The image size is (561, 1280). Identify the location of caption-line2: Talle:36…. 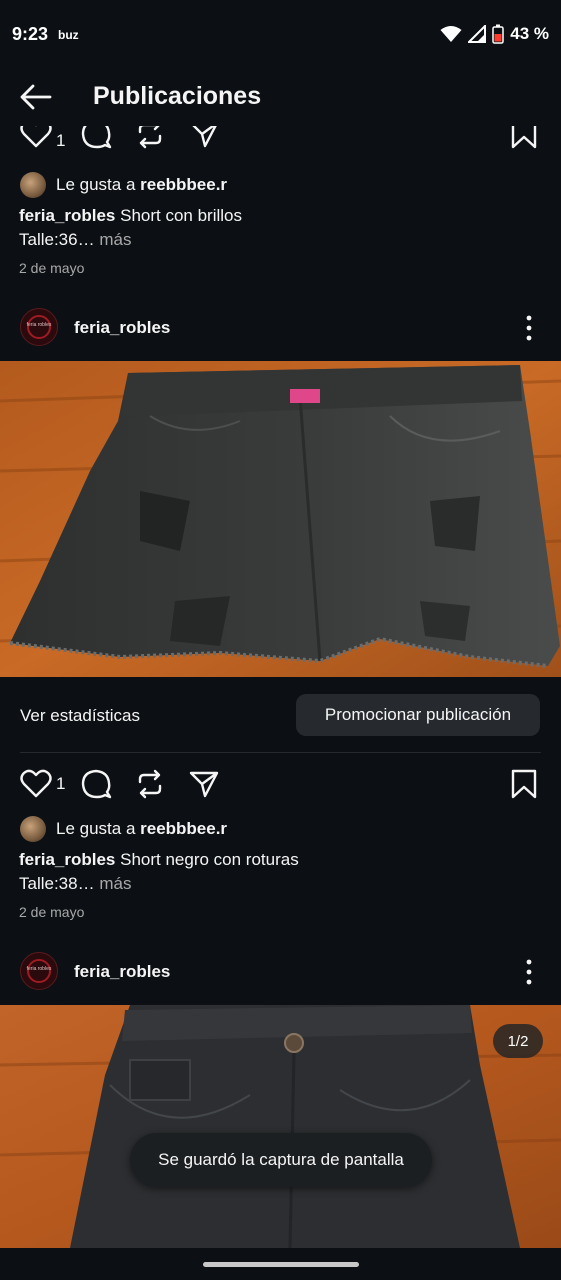
(57, 239).